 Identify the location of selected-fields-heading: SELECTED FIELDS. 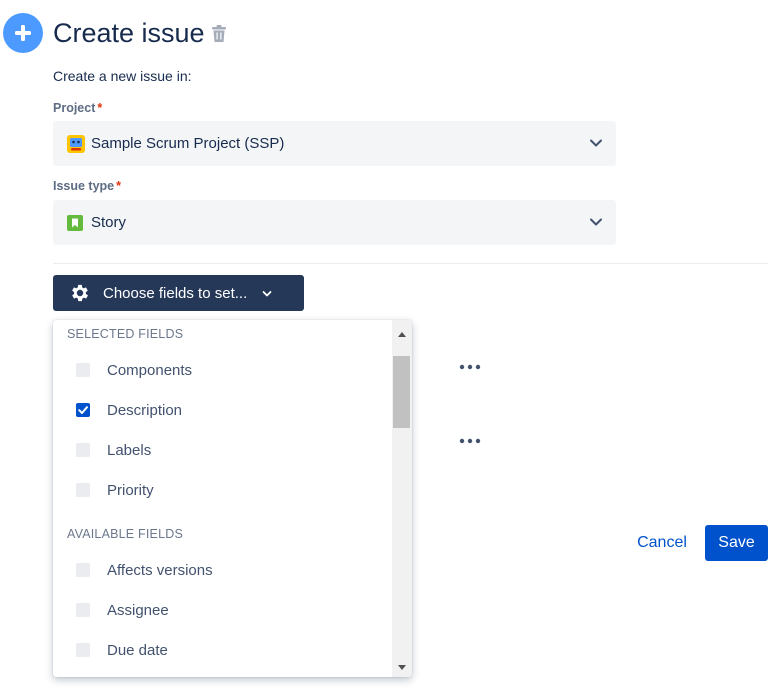
(125, 334).